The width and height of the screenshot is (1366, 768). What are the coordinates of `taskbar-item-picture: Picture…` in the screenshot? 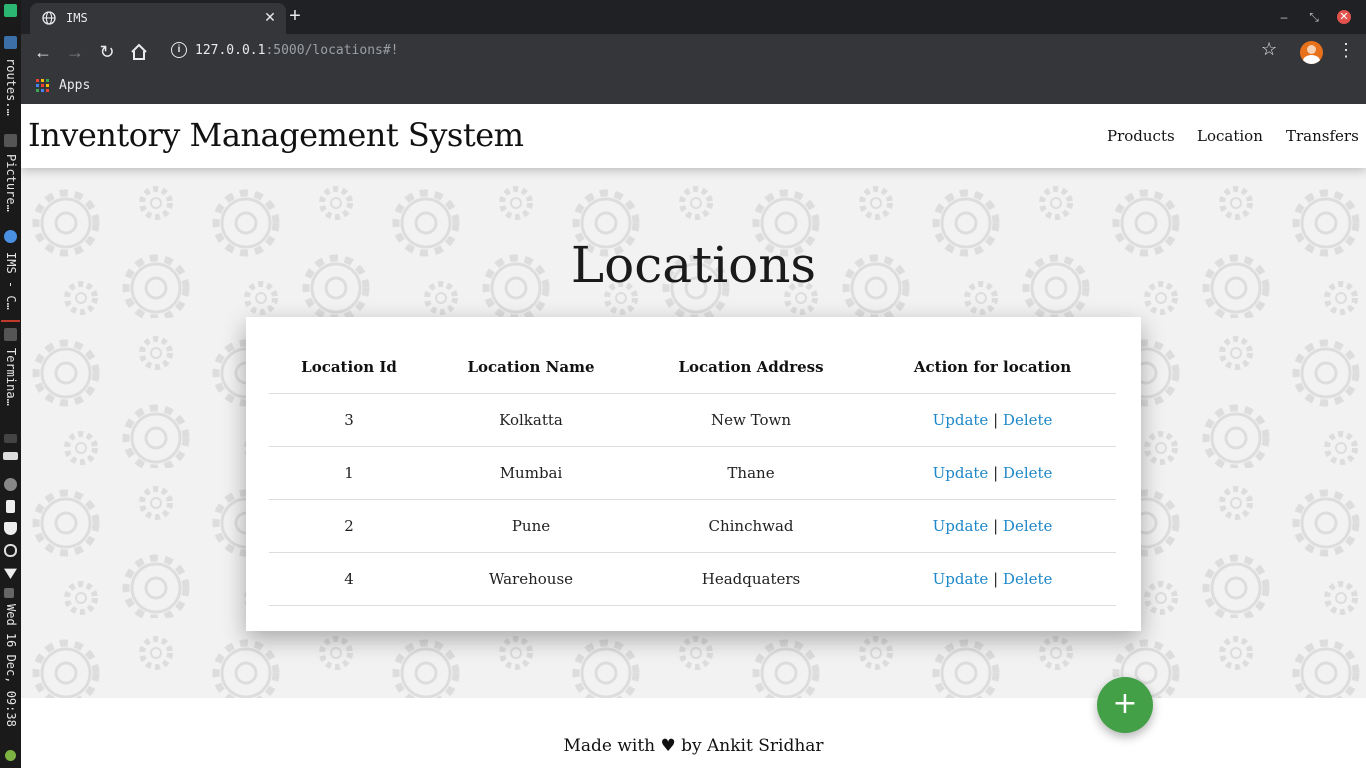 It's located at (10, 189).